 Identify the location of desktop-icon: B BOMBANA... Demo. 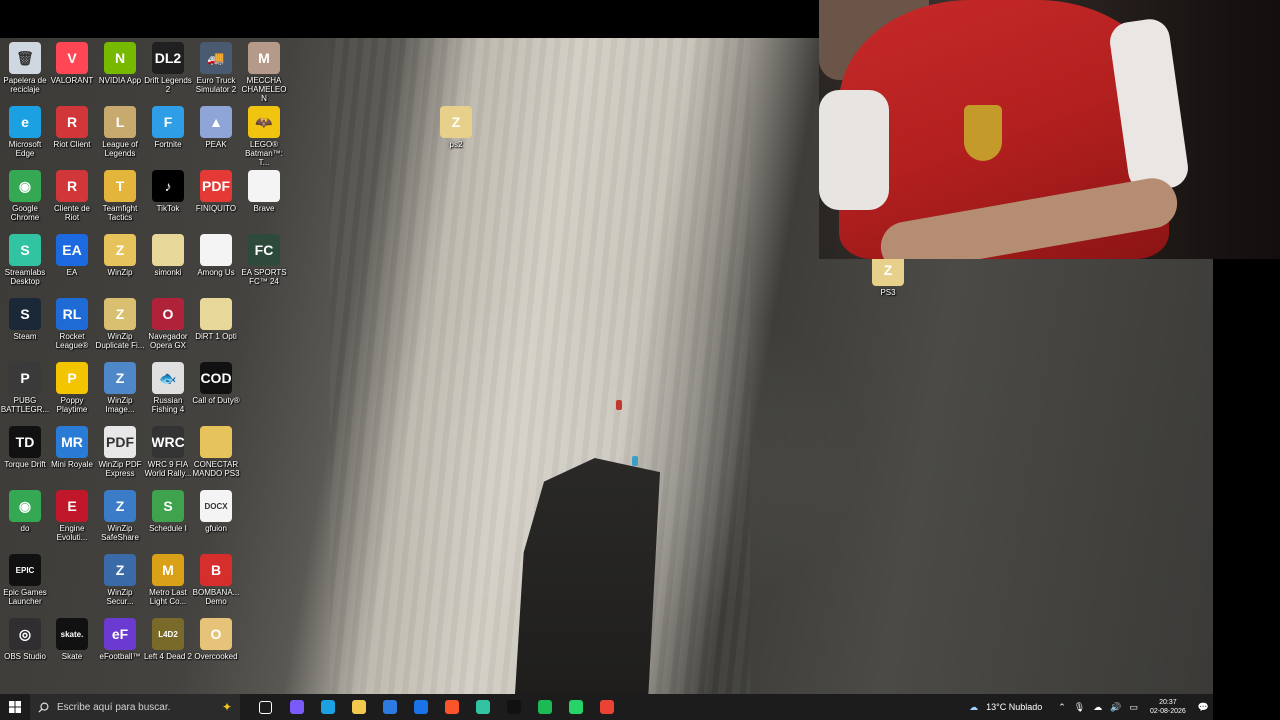
(216, 580).